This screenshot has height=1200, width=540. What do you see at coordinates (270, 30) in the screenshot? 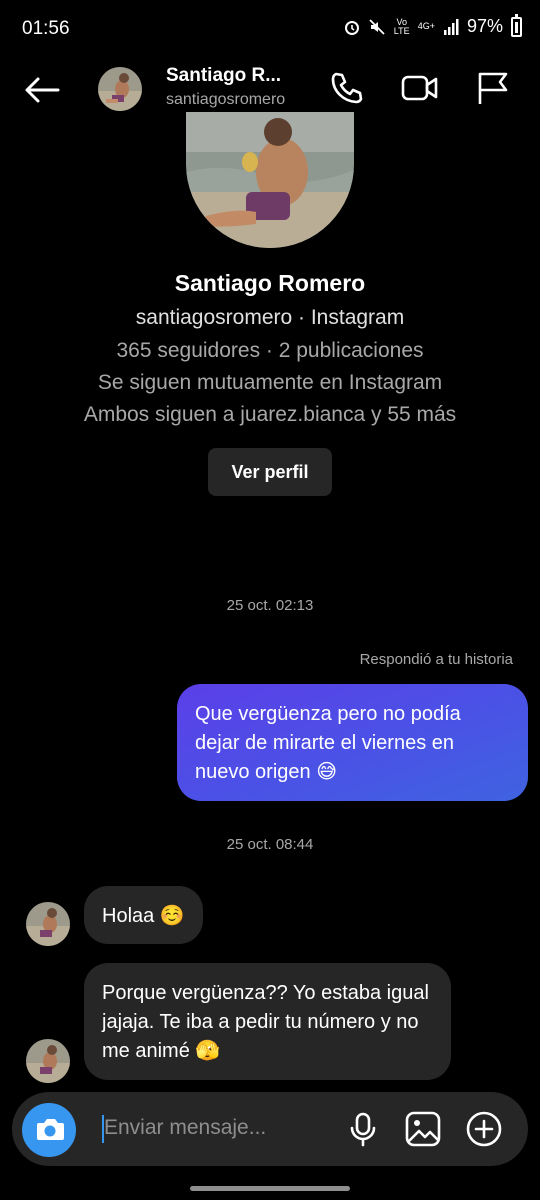
I see `status-bar: 01:56 Vo LTE 4G+ 97%` at bounding box center [270, 30].